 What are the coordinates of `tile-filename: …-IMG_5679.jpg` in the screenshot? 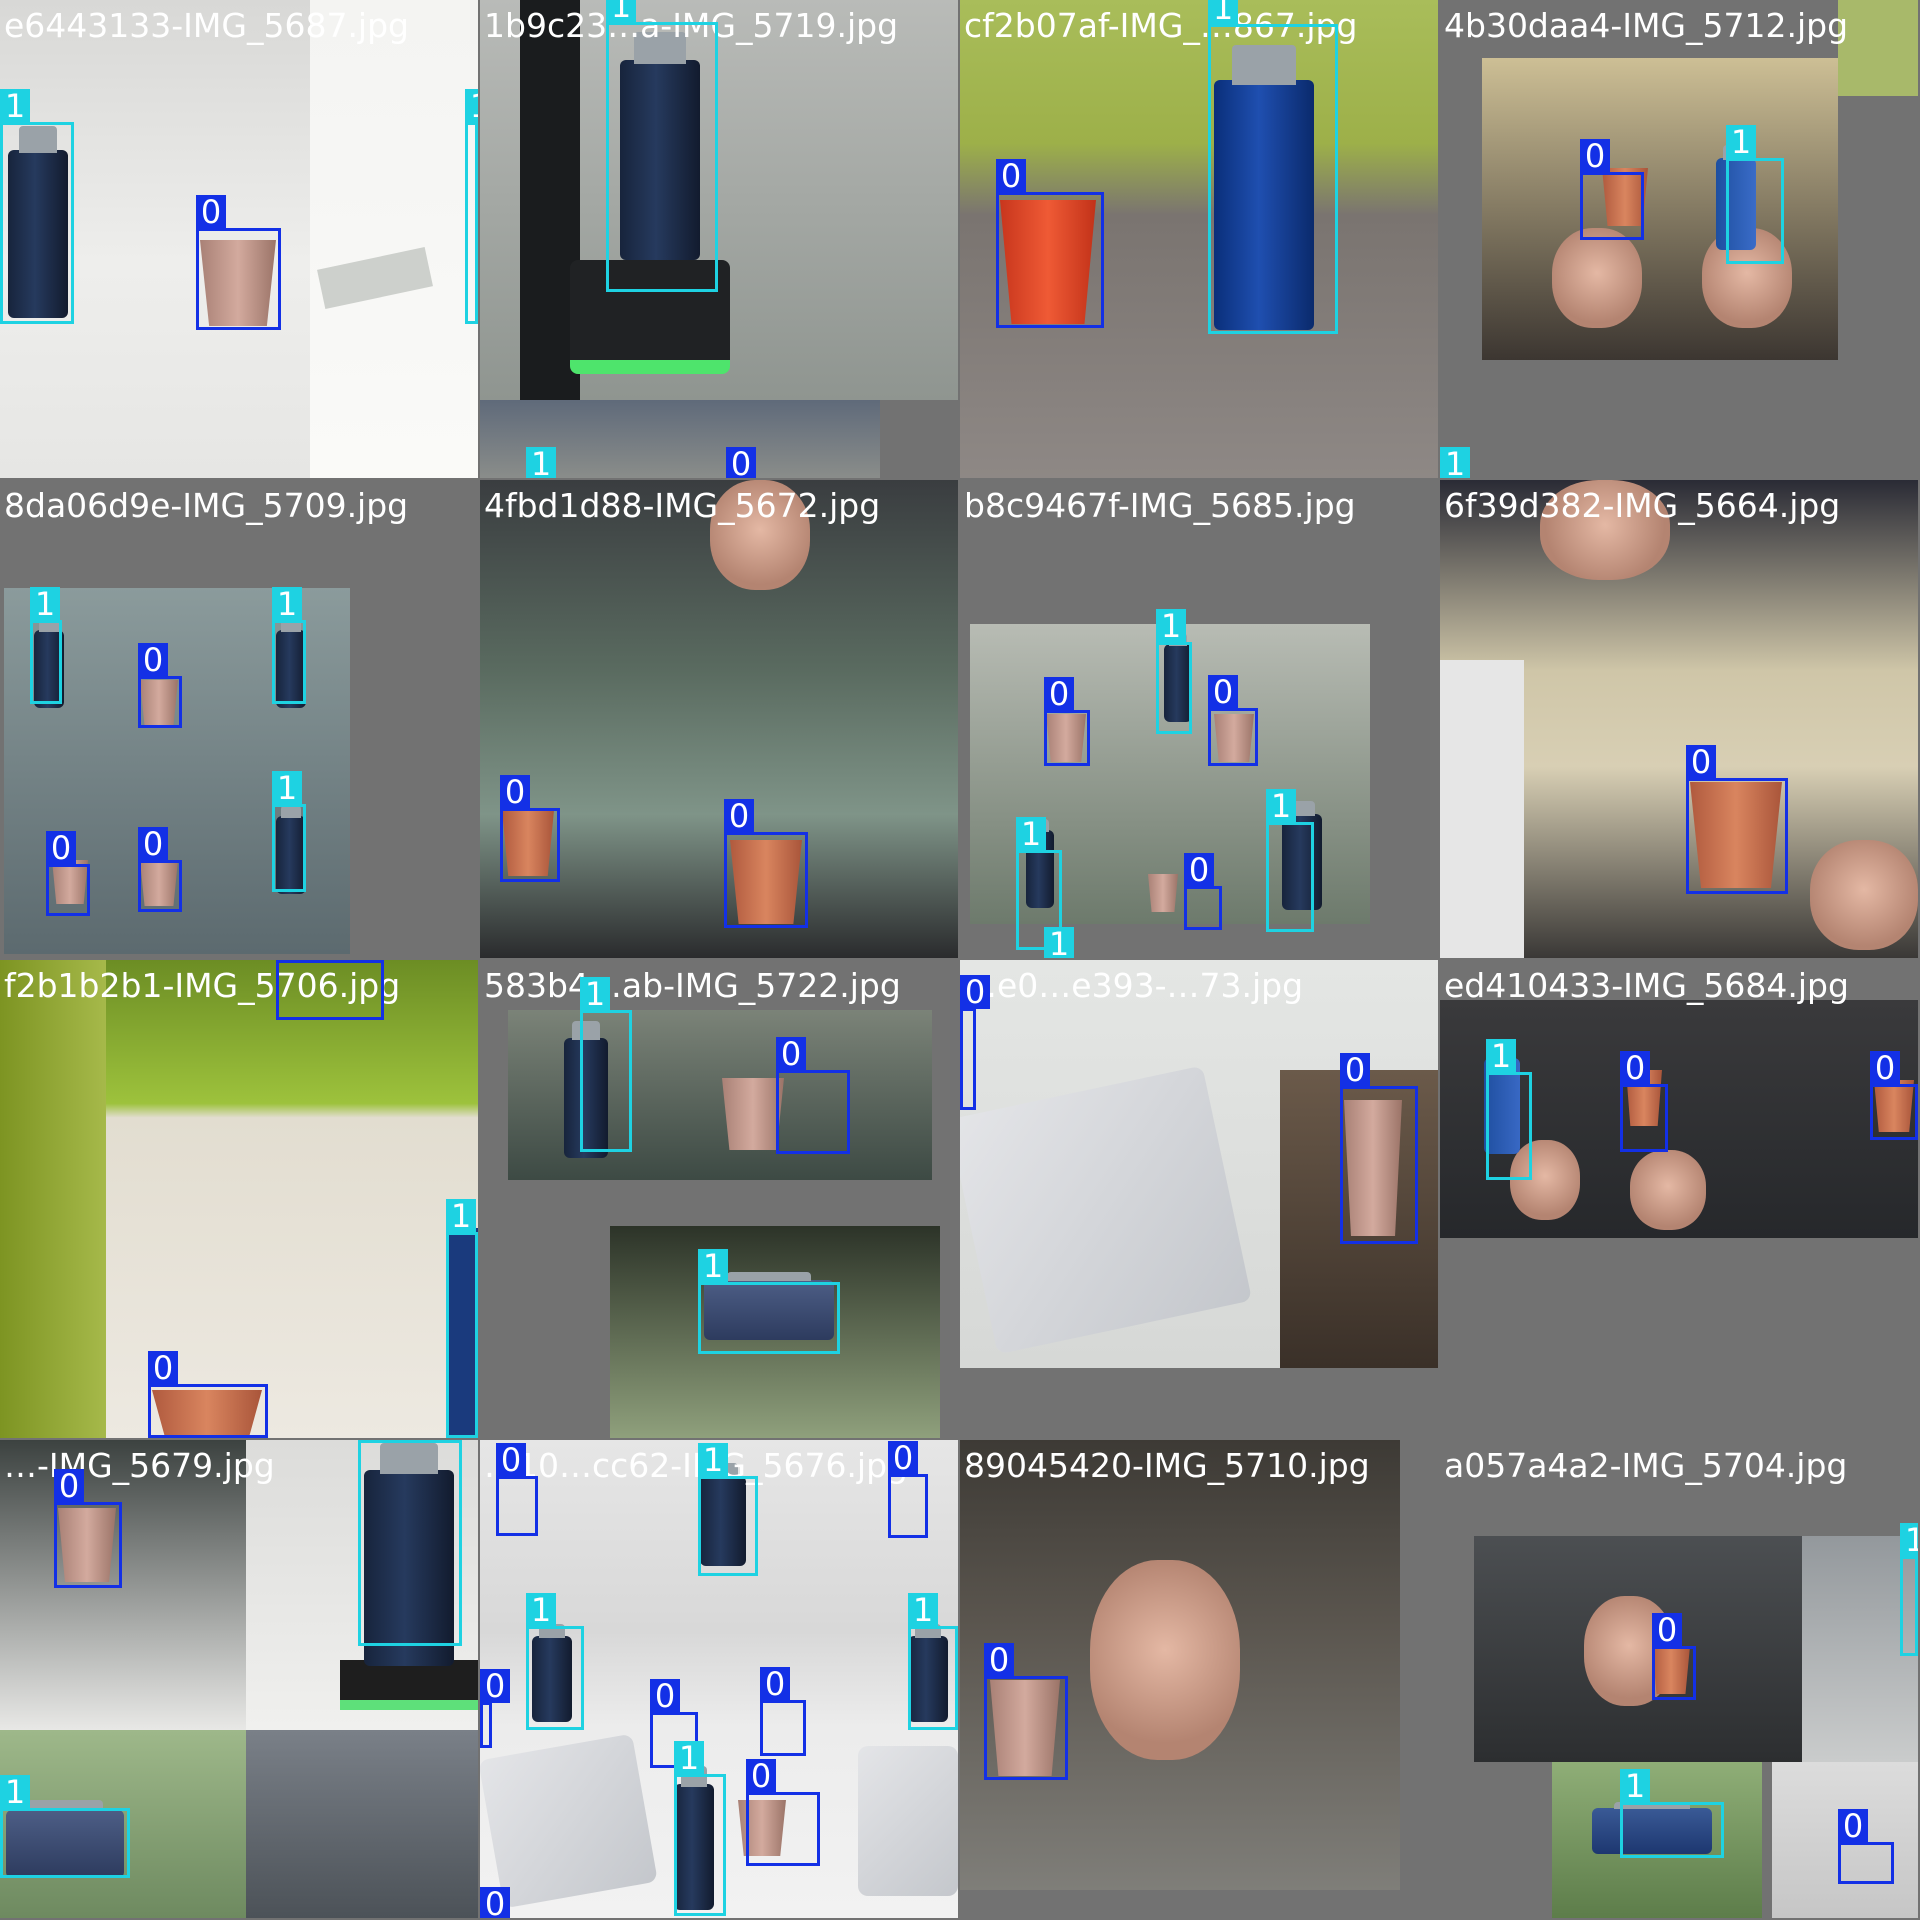 It's located at (139, 1465).